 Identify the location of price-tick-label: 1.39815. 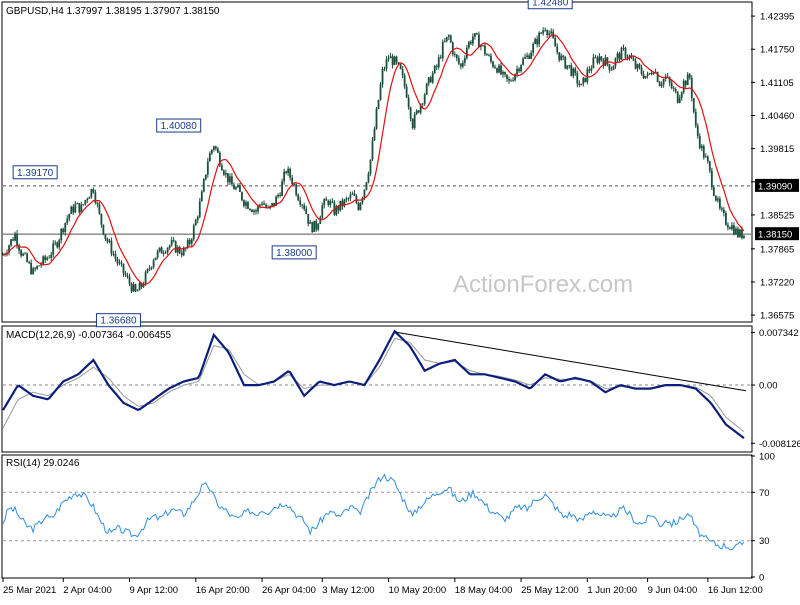
(777, 149).